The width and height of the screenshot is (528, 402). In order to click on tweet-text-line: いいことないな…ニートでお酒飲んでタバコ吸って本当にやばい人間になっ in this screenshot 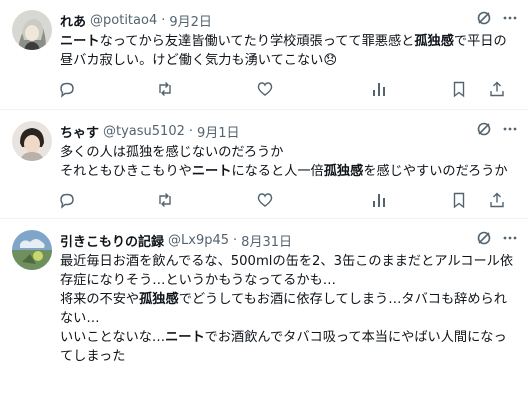, I will do `click(289, 337)`.